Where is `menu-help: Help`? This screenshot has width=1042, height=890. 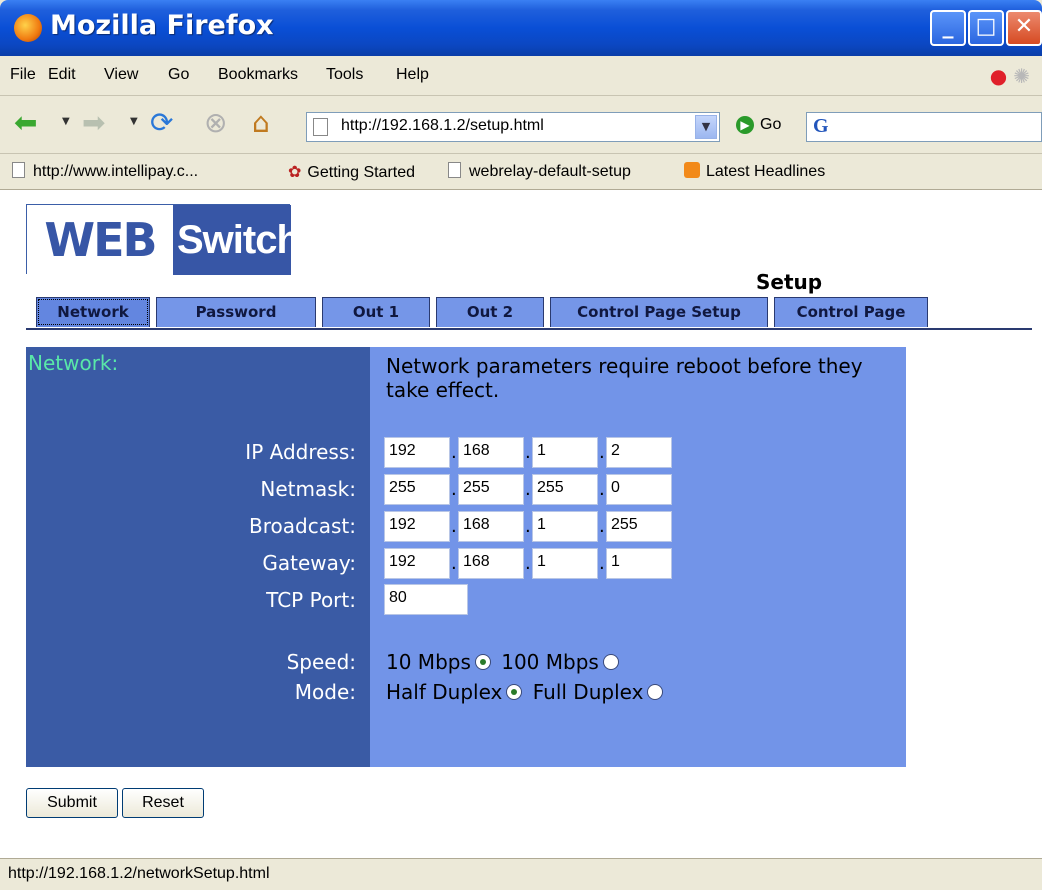
menu-help: Help is located at coordinates (412, 75).